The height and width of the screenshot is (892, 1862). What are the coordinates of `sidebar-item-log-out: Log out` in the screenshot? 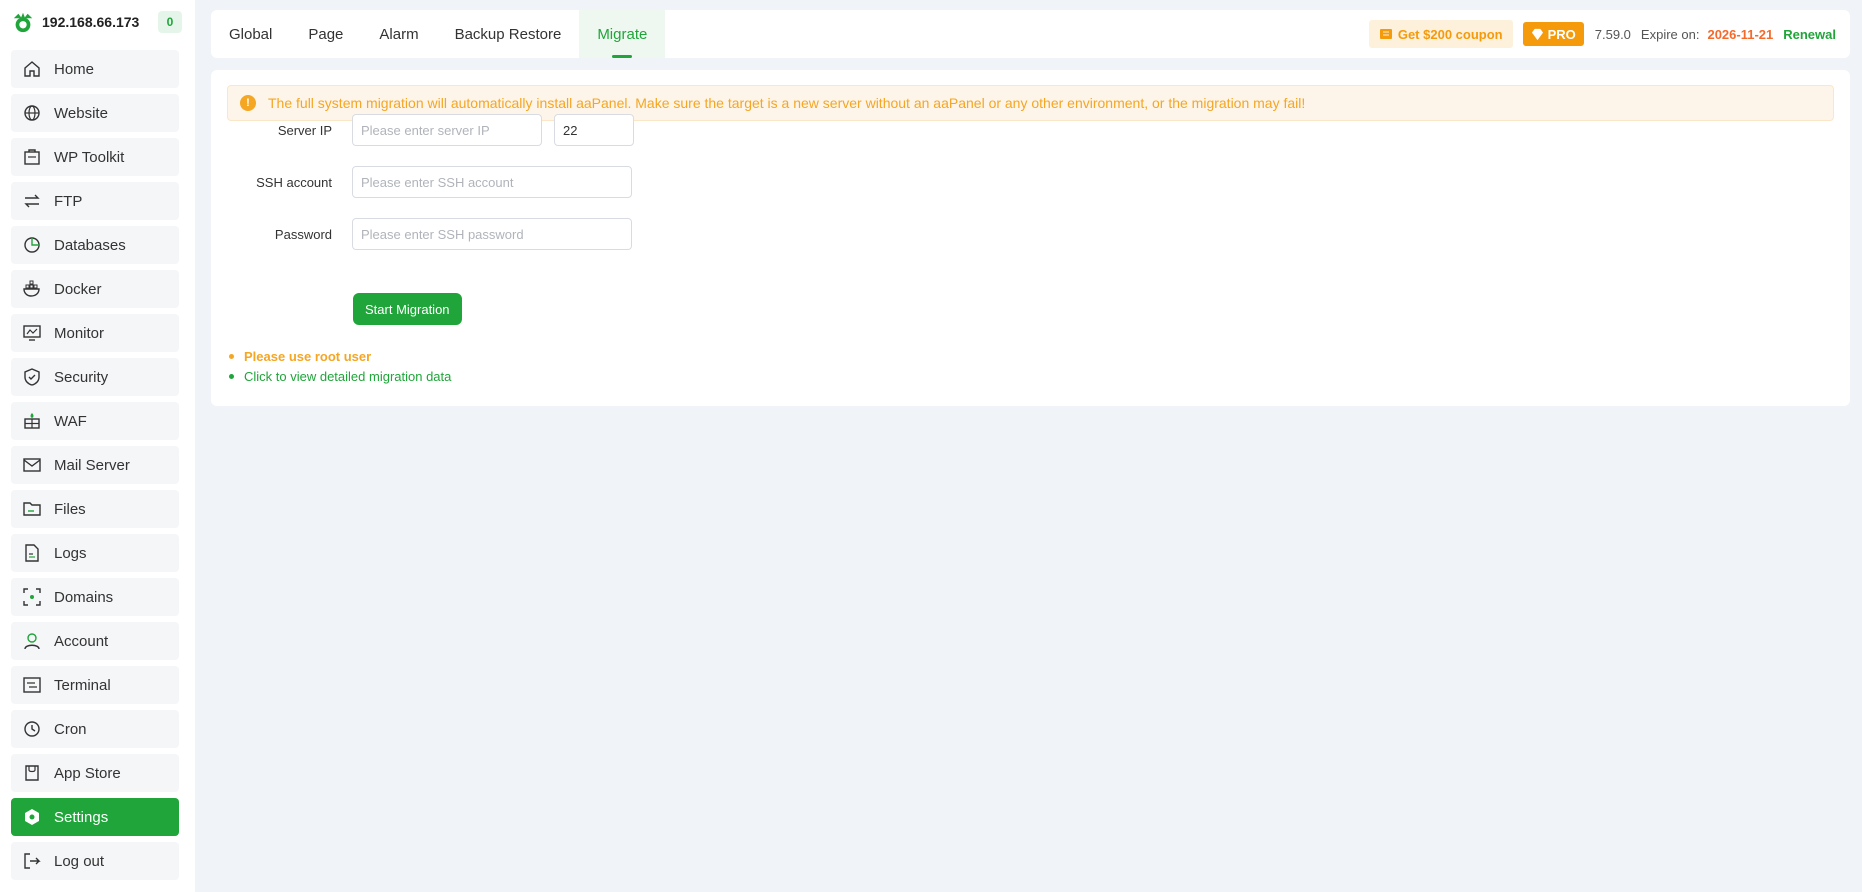 It's located at (95, 861).